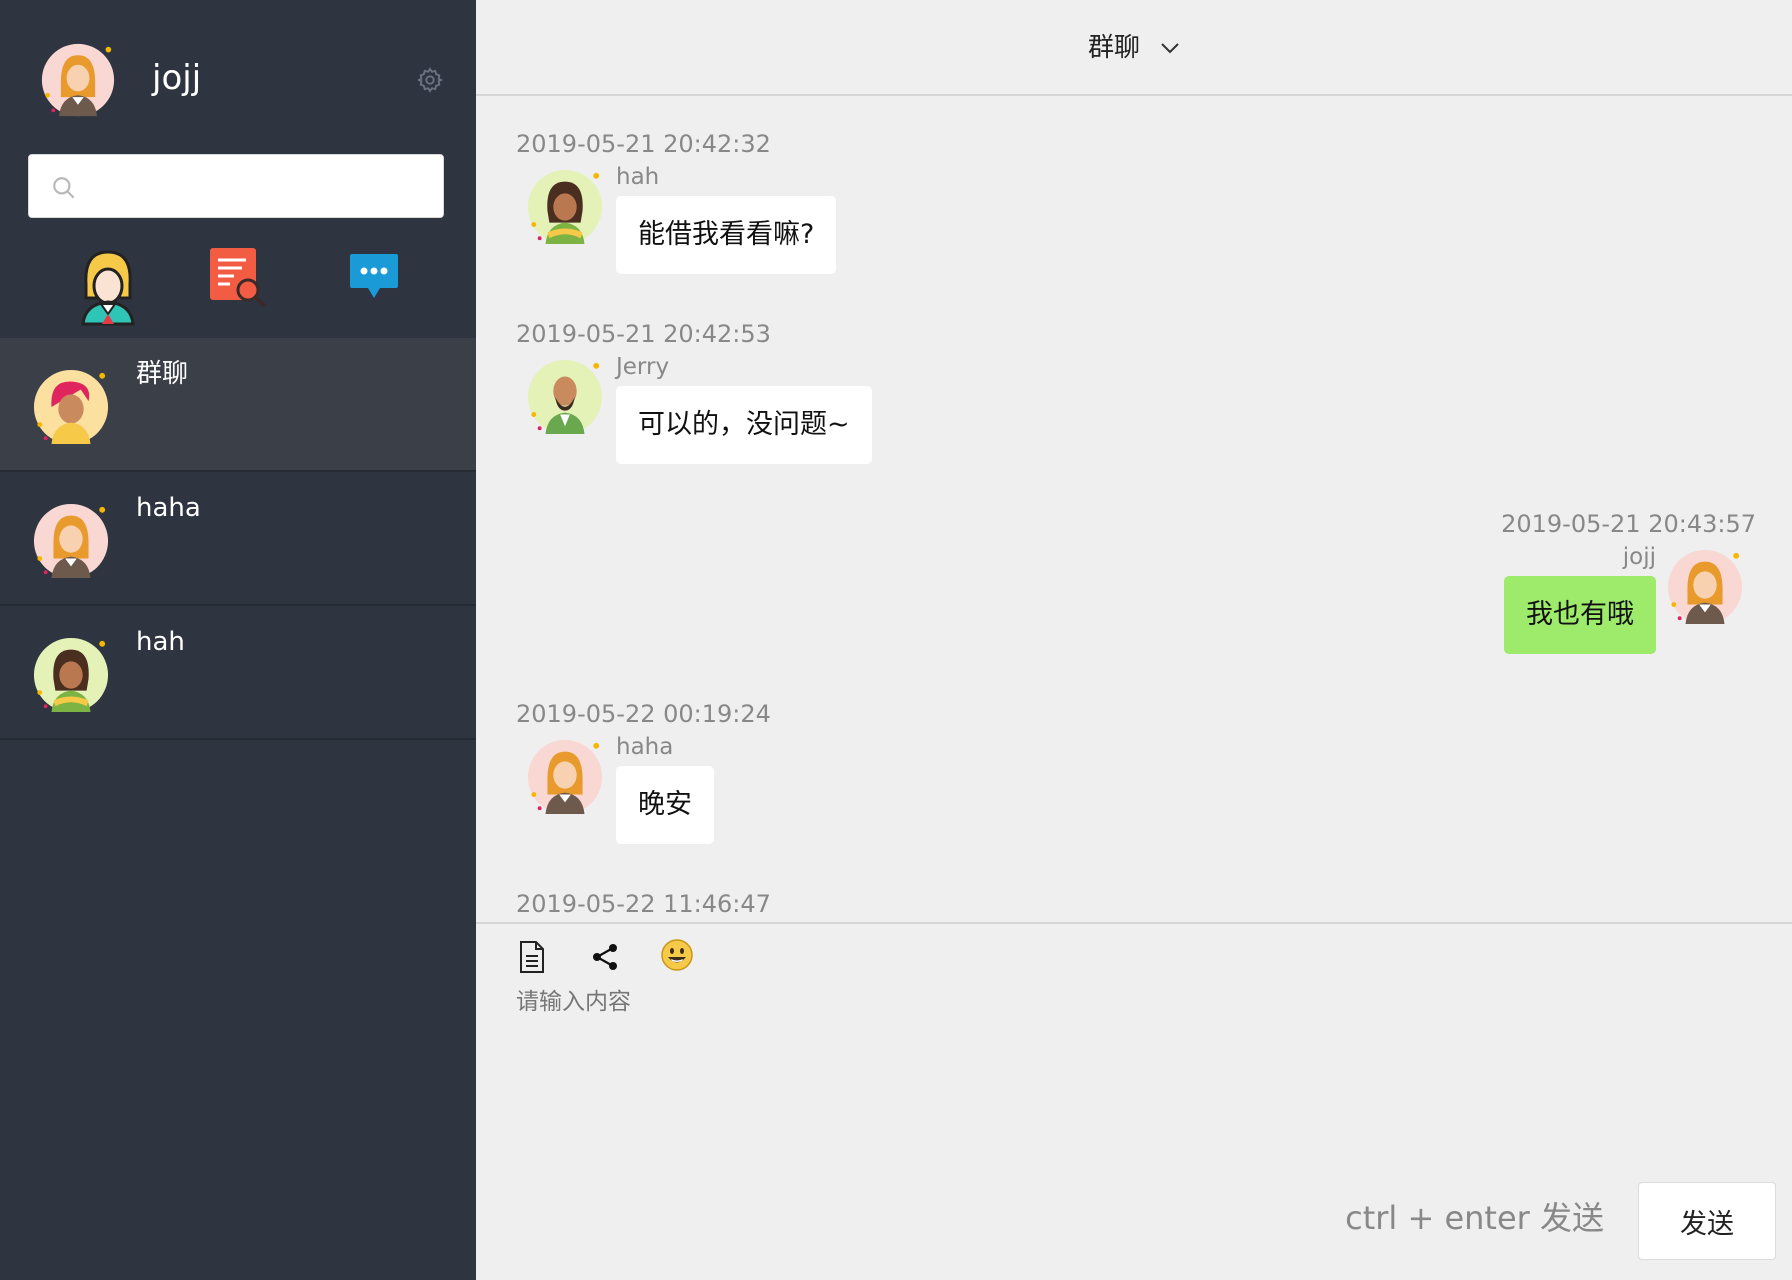 The height and width of the screenshot is (1280, 1792). I want to click on message-timestamp: 2019-05-21 20:42:32, so click(643, 144).